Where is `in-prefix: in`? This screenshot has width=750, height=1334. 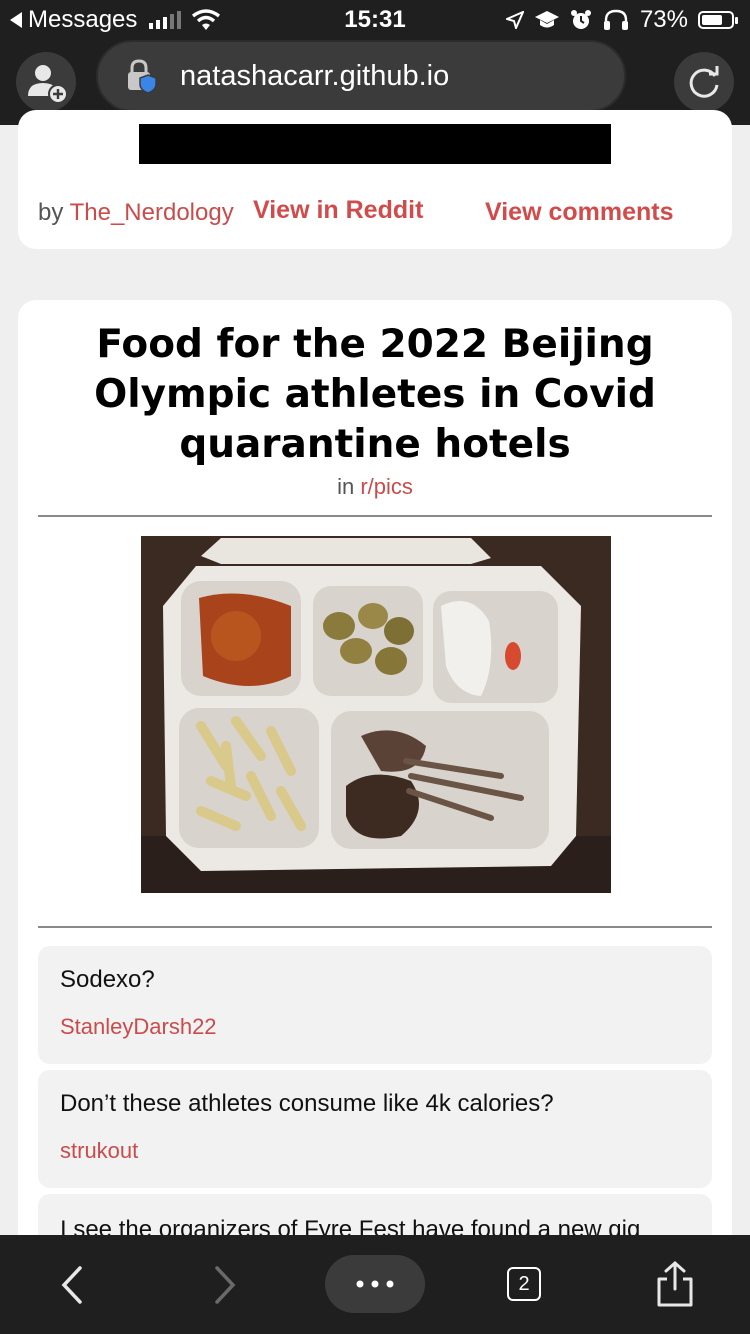
in-prefix: in is located at coordinates (346, 486).